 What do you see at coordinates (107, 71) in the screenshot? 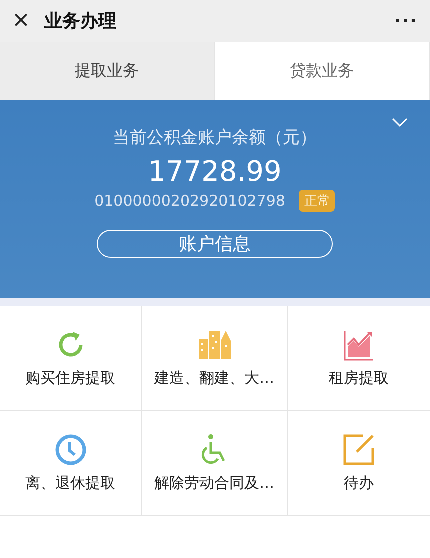
I see `tab: 提取业务` at bounding box center [107, 71].